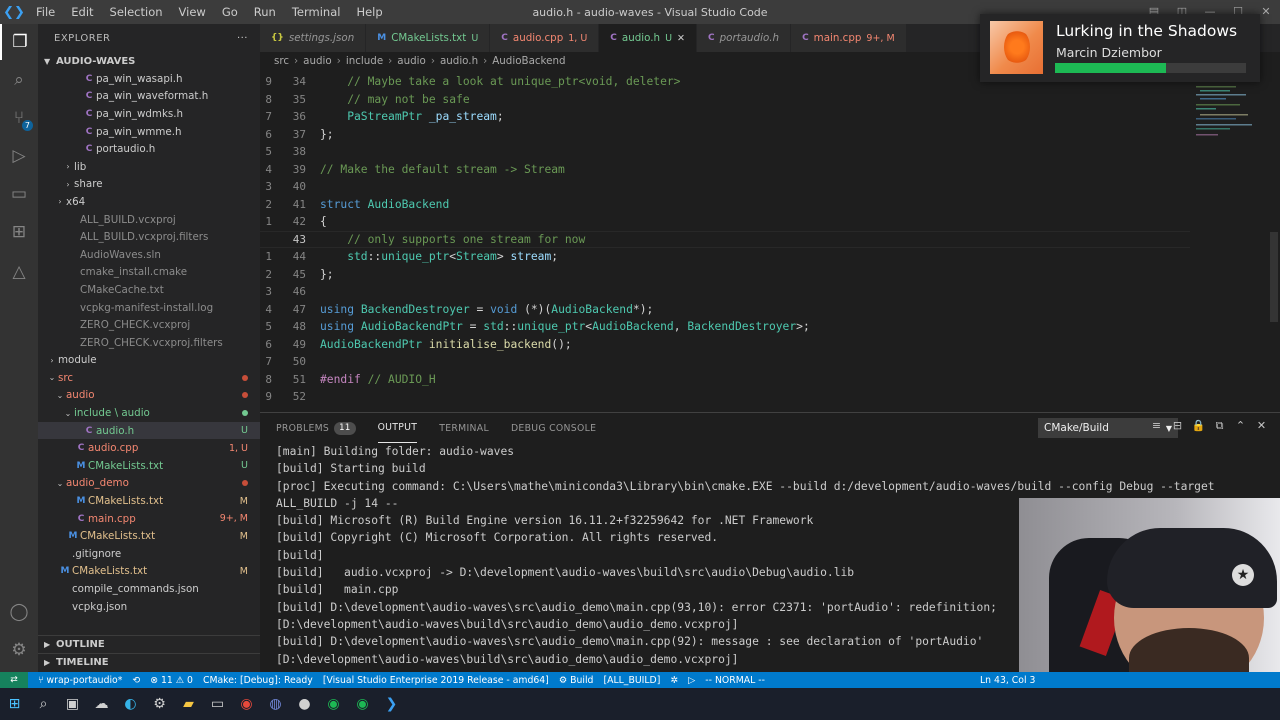  I want to click on debug-icon: ✲, so click(674, 680).